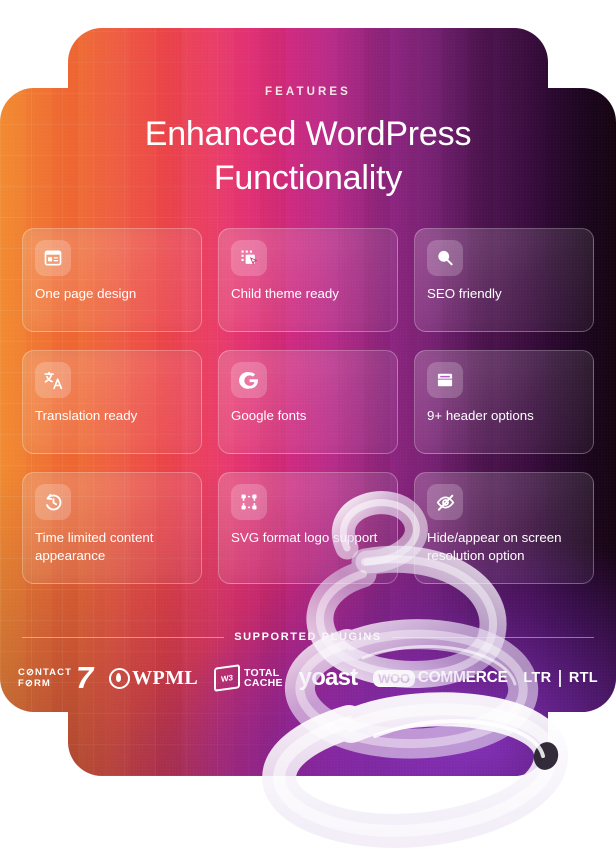 The image size is (616, 860). I want to click on feature-card-one-page-design: One page design, so click(112, 280).